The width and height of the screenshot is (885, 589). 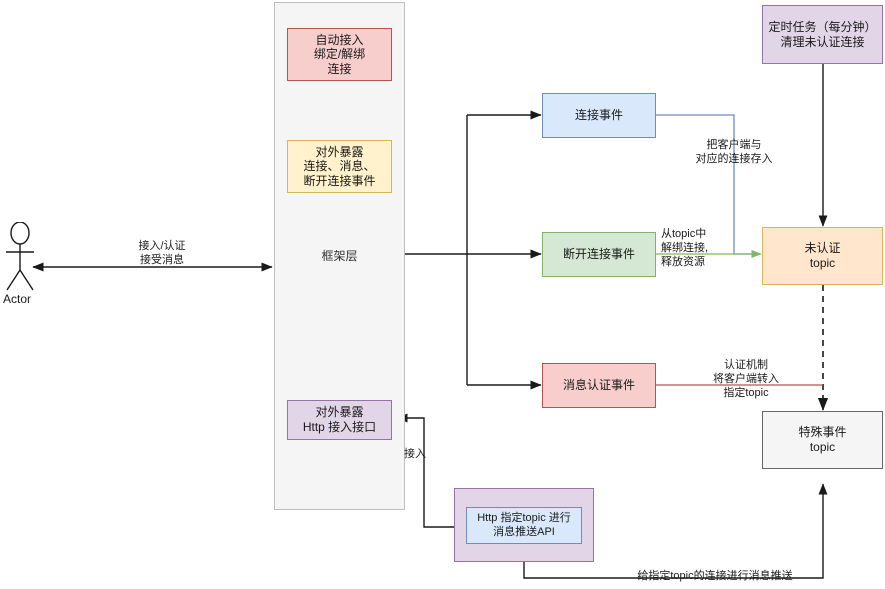 What do you see at coordinates (339, 166) in the screenshot?
I see `node-expose-events: 对外暴露 连接、消息、 断开连接事件` at bounding box center [339, 166].